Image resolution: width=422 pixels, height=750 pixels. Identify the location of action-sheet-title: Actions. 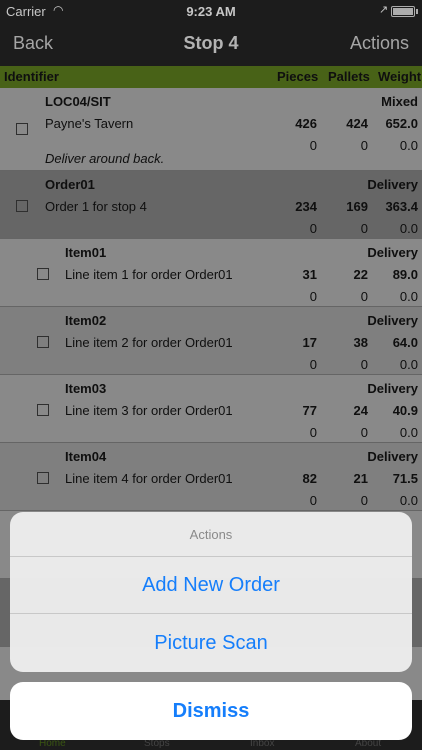
(211, 534).